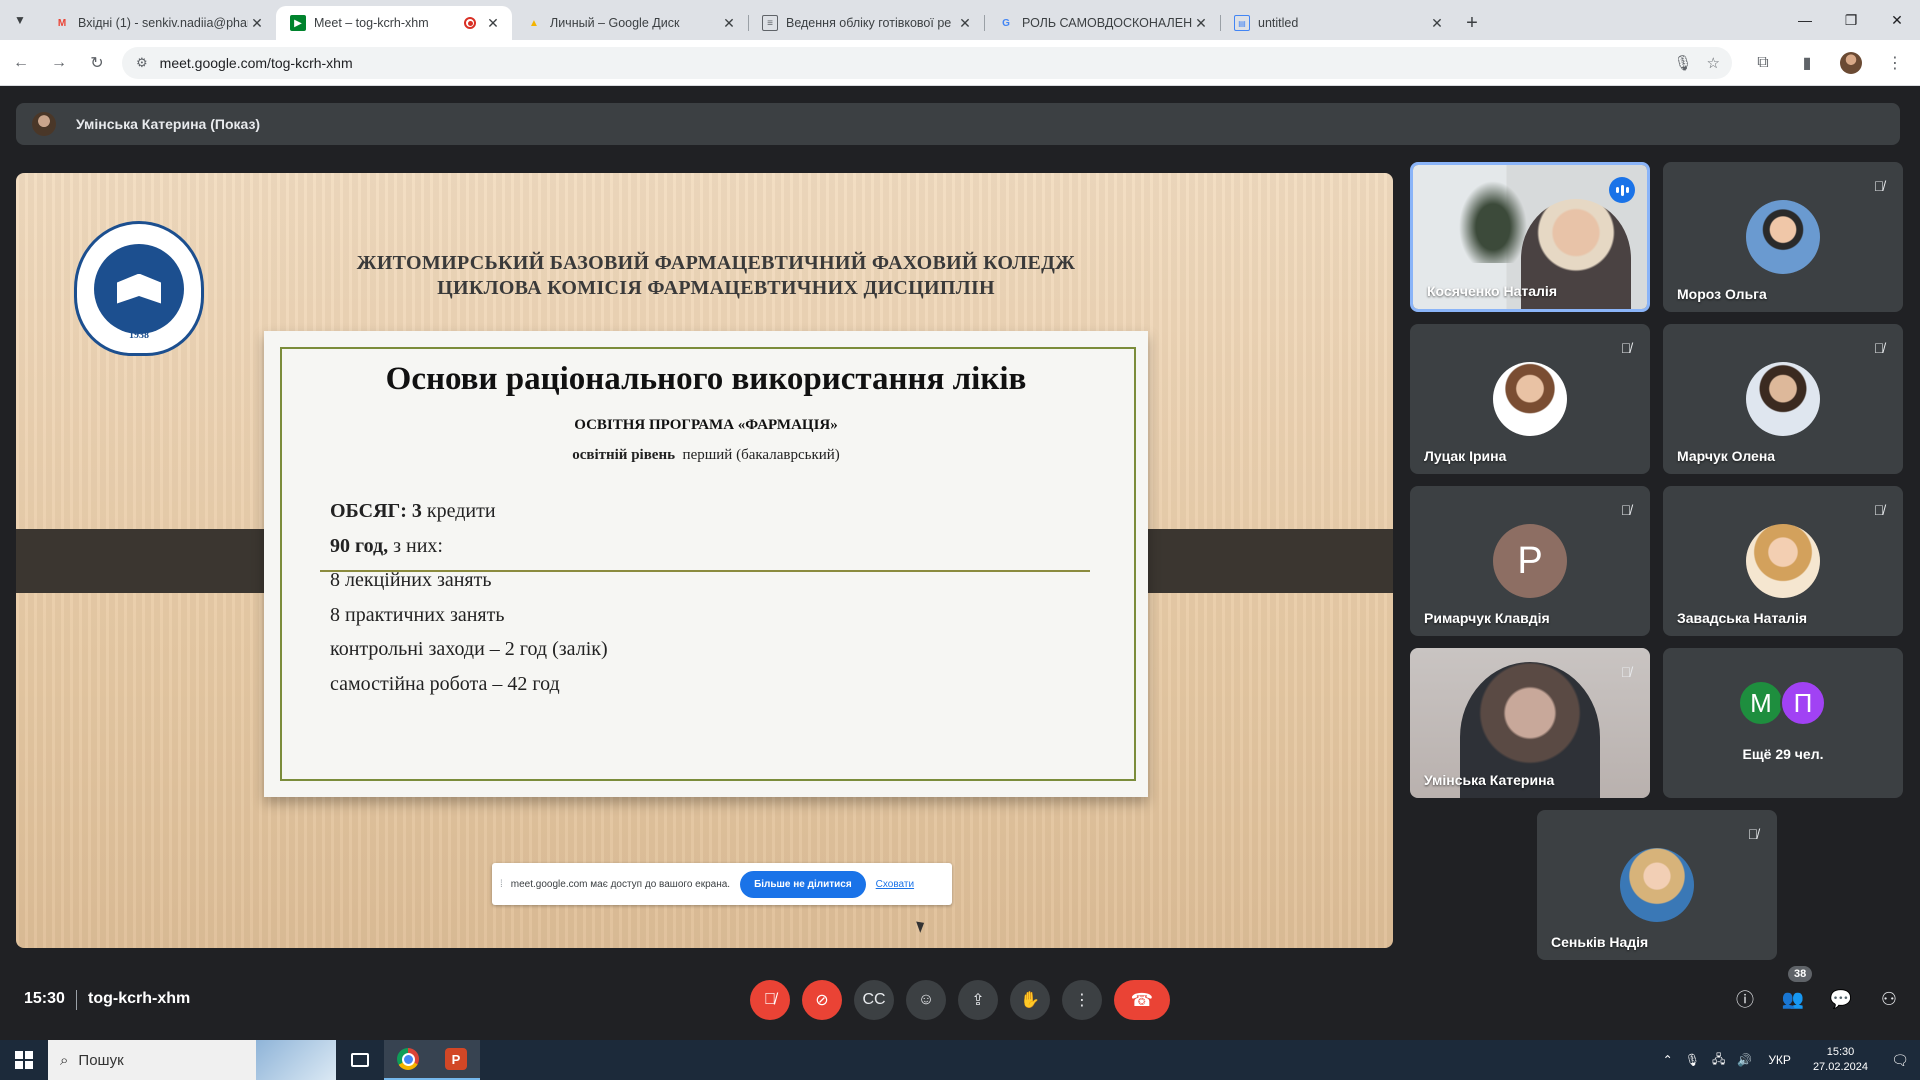 This screenshot has width=1920, height=1080. Describe the element at coordinates (411, 580) in the screenshot. I see `list-item: 8 лекційних занять` at that location.